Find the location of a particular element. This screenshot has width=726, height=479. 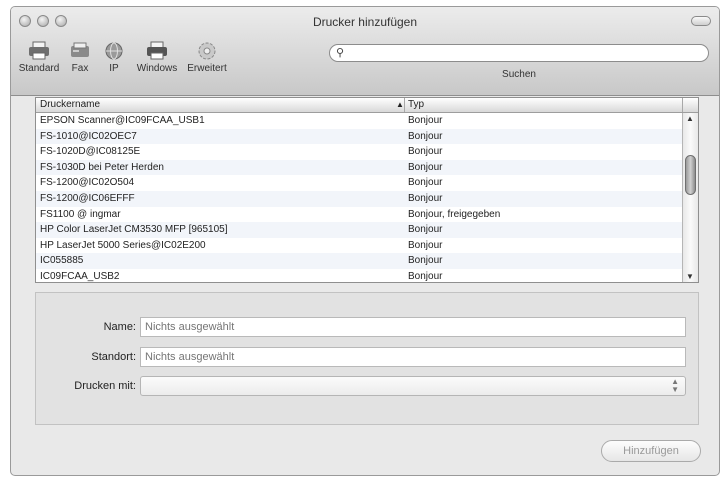

table-row: FS-1010@IC02OEC7 Bonjour is located at coordinates (359, 136).